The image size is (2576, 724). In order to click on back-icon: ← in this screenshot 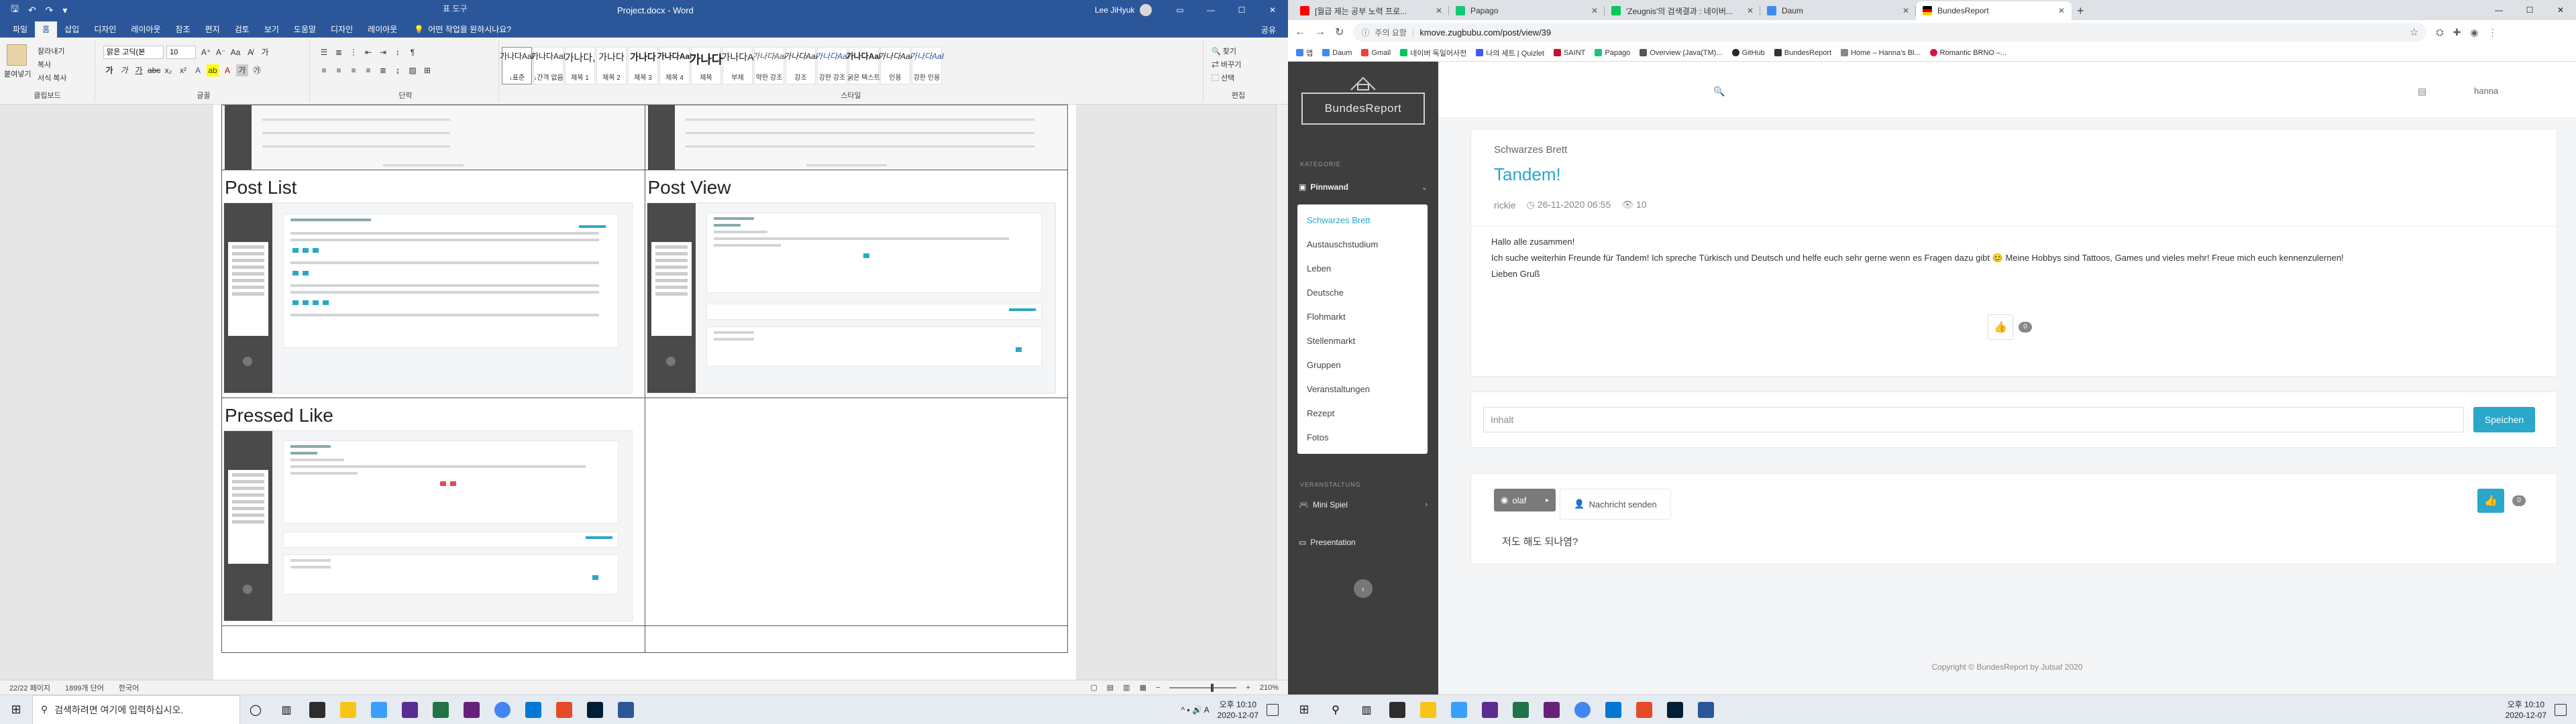, I will do `click(1300, 32)`.